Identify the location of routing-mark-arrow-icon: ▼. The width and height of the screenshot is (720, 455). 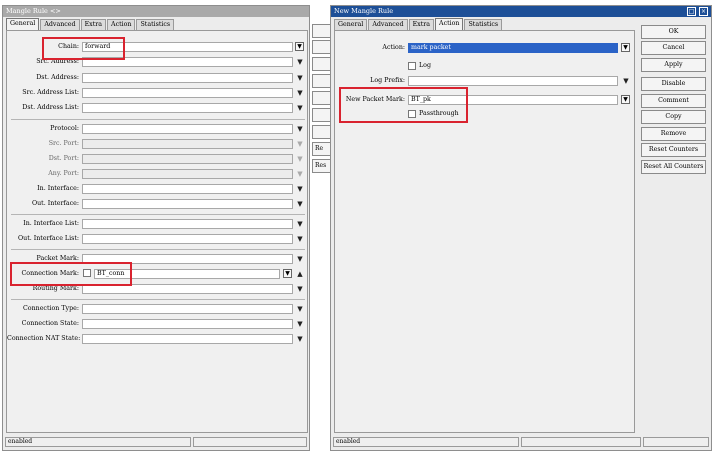
(300, 289).